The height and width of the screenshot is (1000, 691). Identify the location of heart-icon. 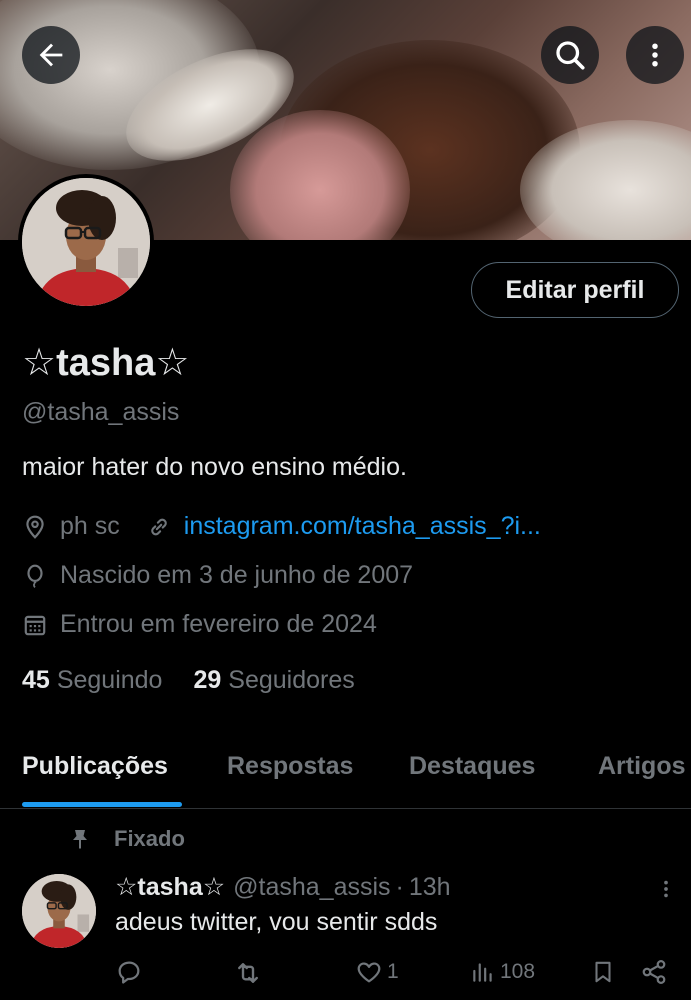
(369, 972).